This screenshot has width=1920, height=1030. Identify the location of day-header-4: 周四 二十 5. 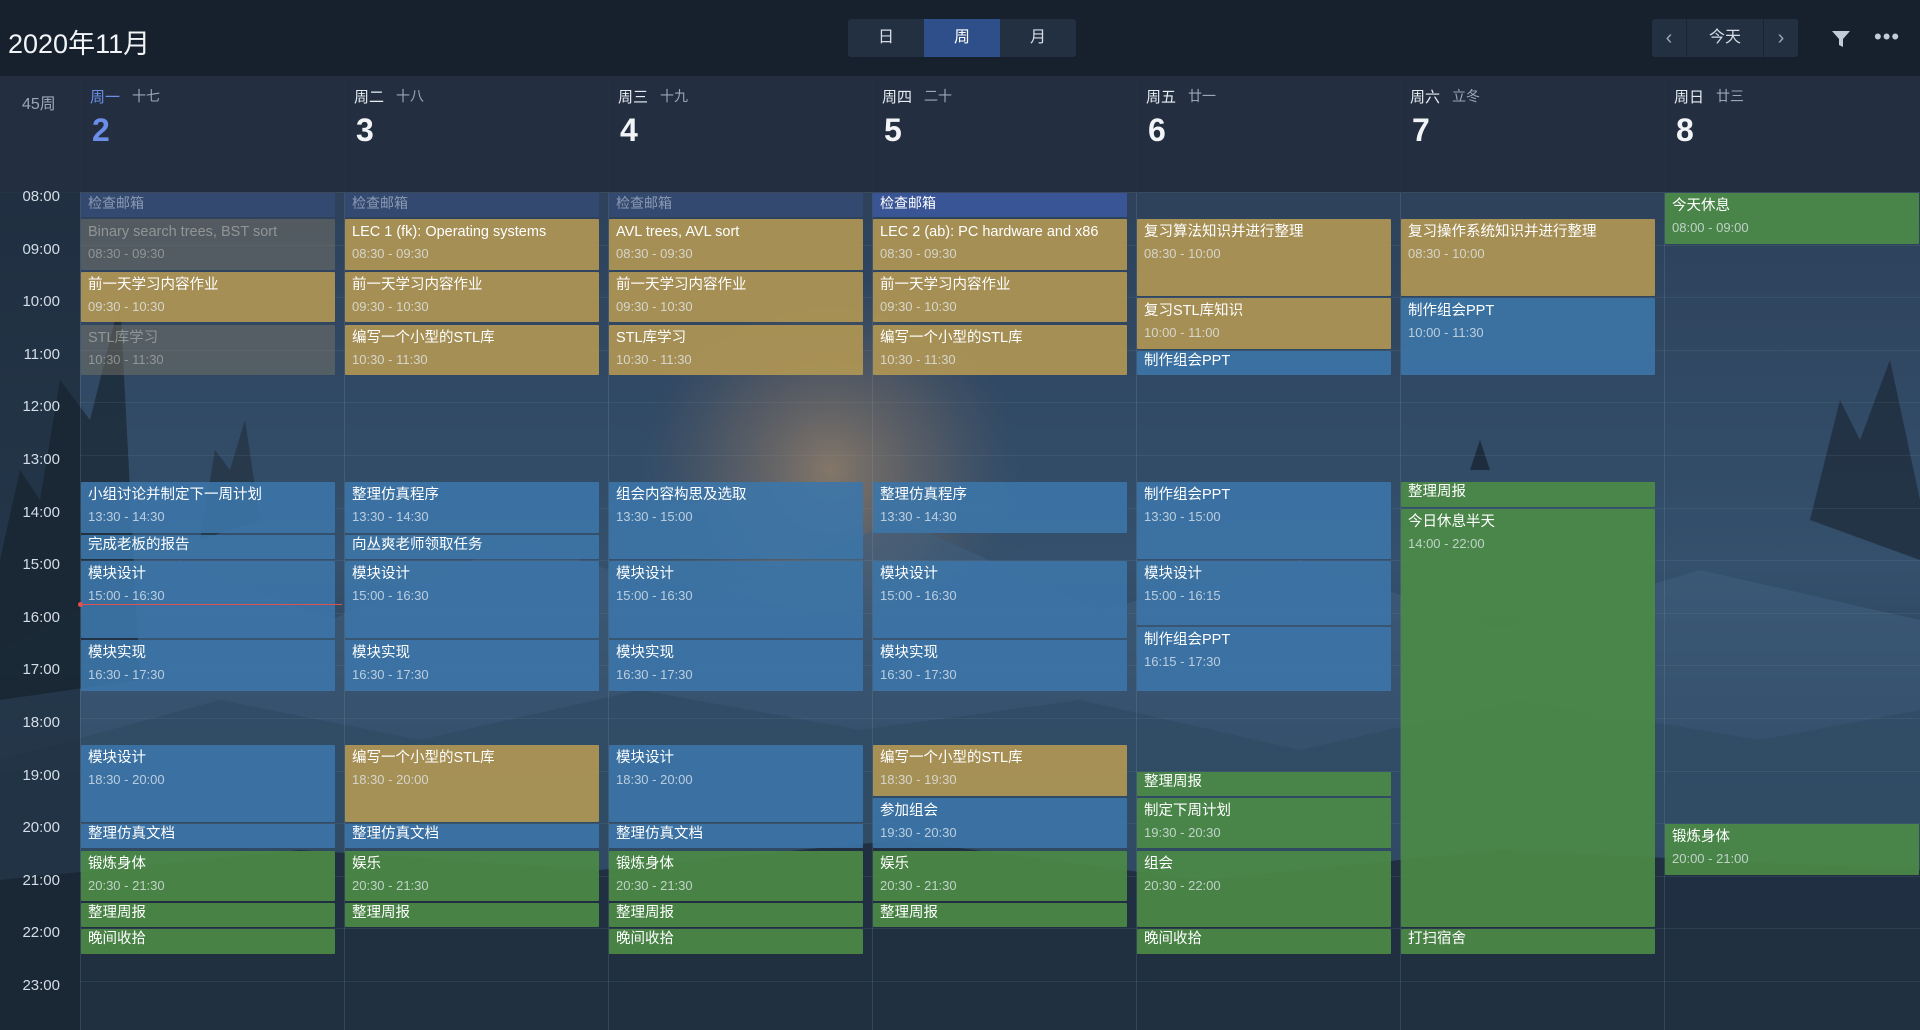
(1004, 134).